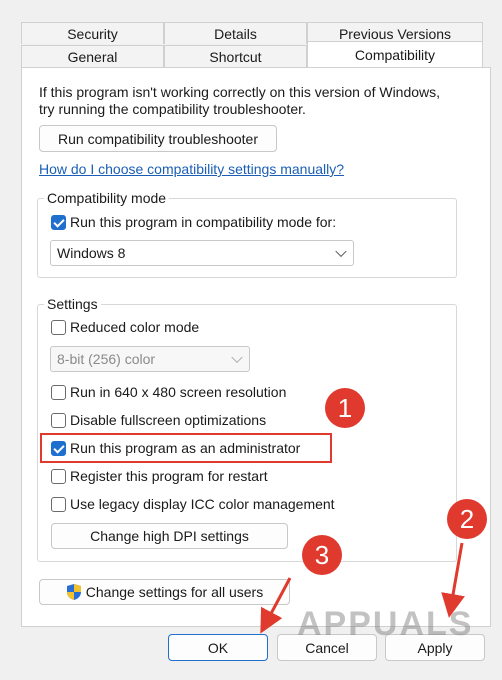 This screenshot has height=680, width=502. I want to click on annotation-arrows, so click(362, 588).